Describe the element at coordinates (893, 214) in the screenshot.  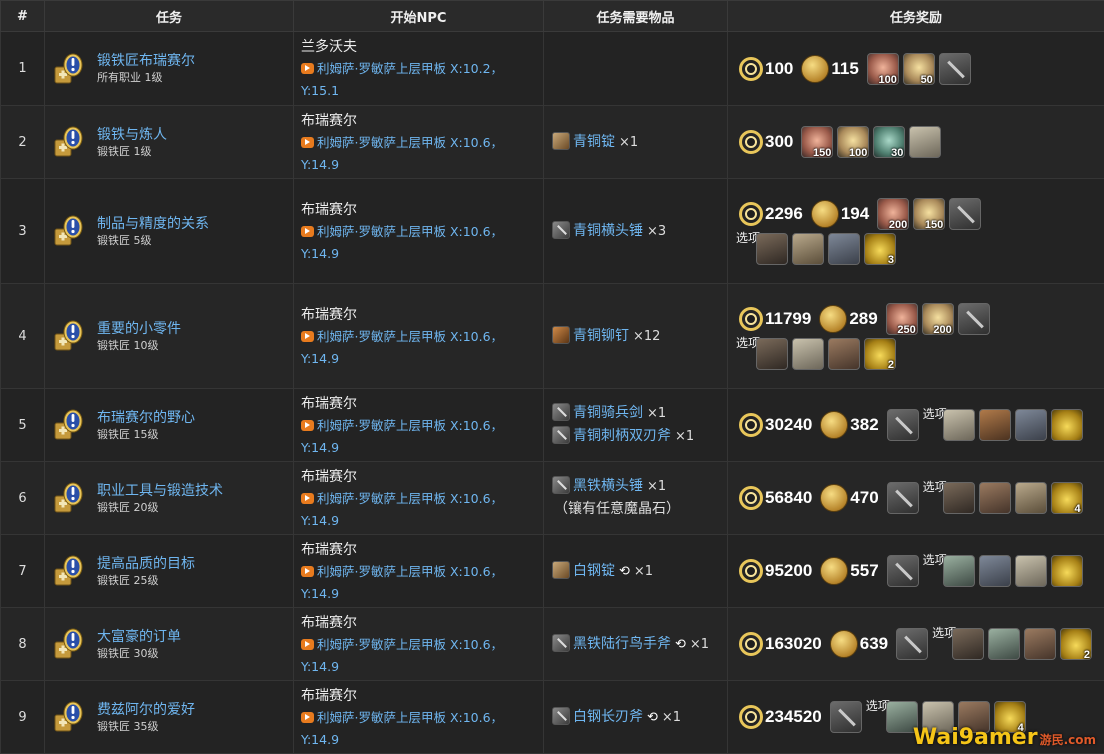
I see `reward-fire-icon: 200` at that location.